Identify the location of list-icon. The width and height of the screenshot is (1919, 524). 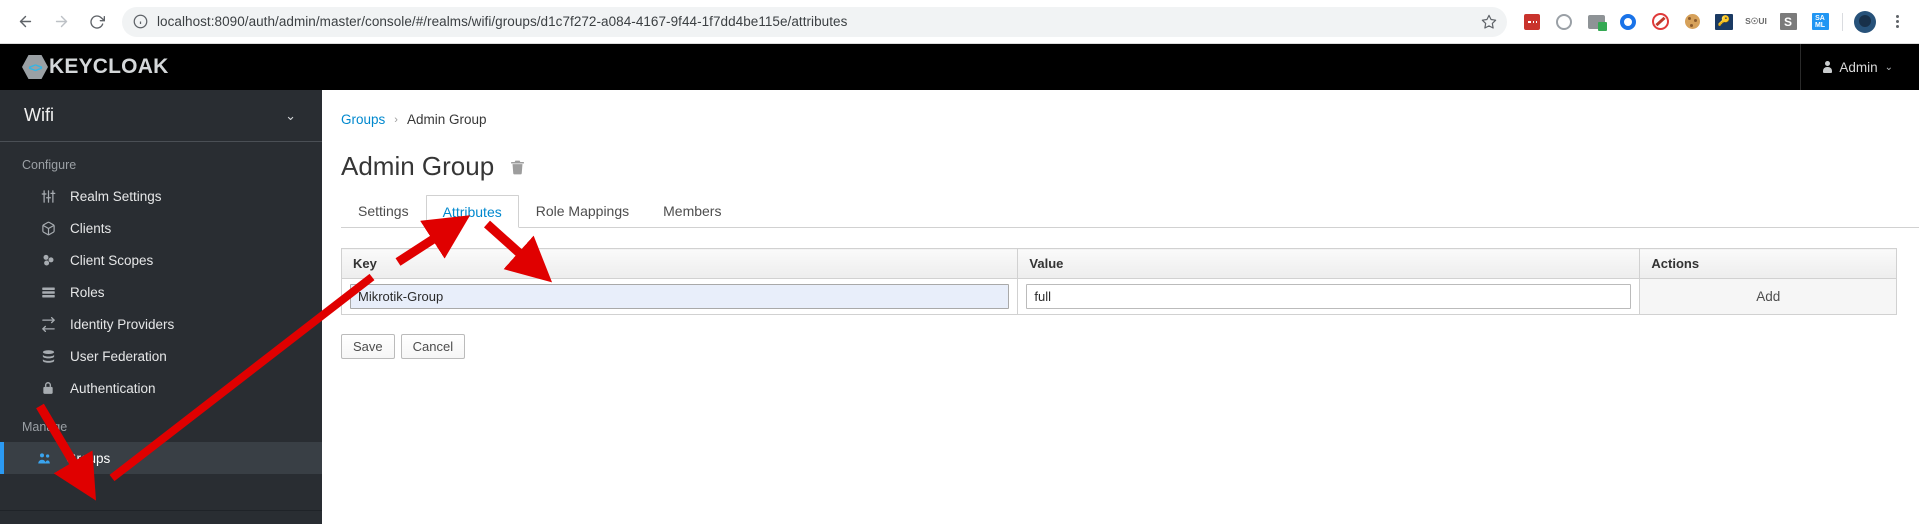
(48, 292).